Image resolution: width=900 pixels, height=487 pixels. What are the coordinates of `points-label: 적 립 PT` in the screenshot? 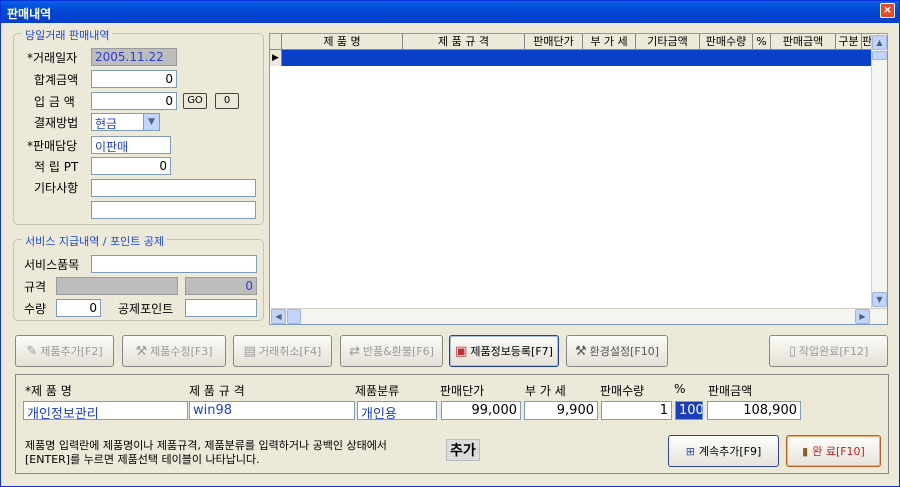 It's located at (56, 167).